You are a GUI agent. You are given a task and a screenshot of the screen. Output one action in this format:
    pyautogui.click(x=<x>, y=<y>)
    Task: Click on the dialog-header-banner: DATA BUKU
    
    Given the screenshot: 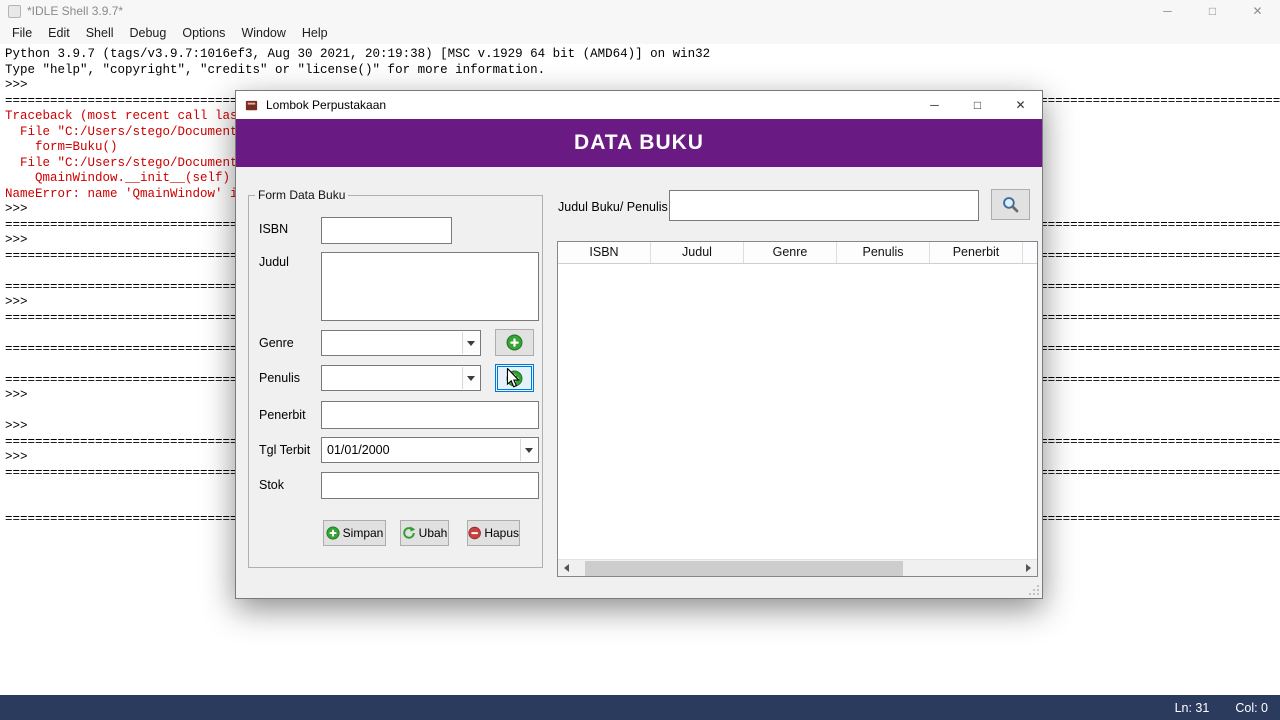 What is the action you would take?
    pyautogui.click(x=639, y=143)
    